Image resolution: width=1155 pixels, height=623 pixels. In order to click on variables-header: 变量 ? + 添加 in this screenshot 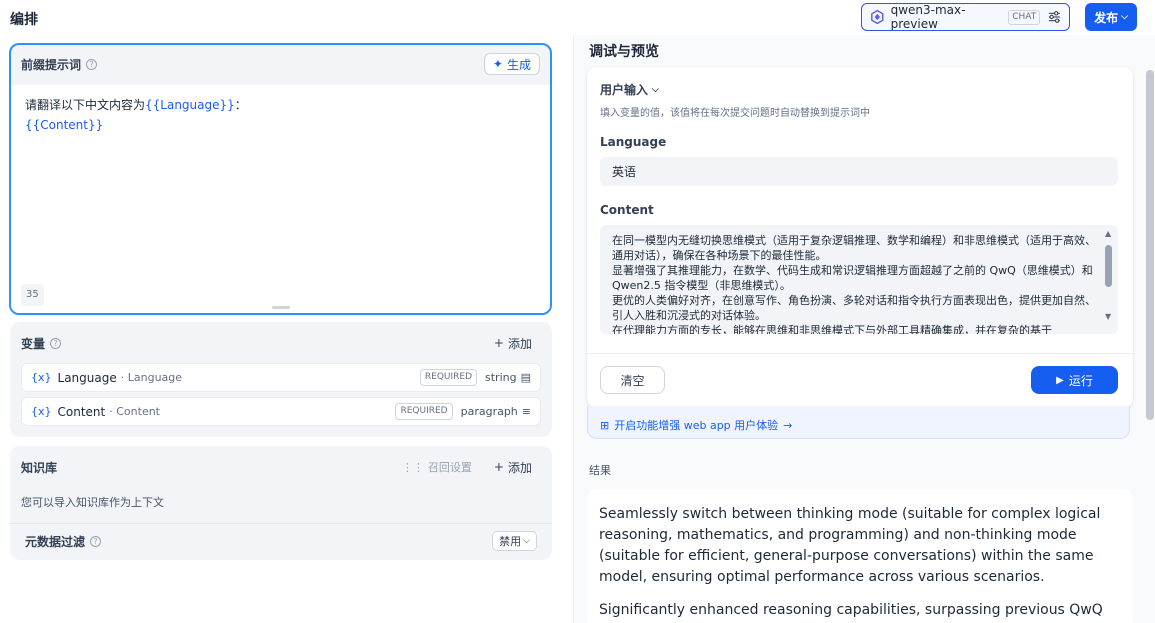, I will do `click(281, 343)`.